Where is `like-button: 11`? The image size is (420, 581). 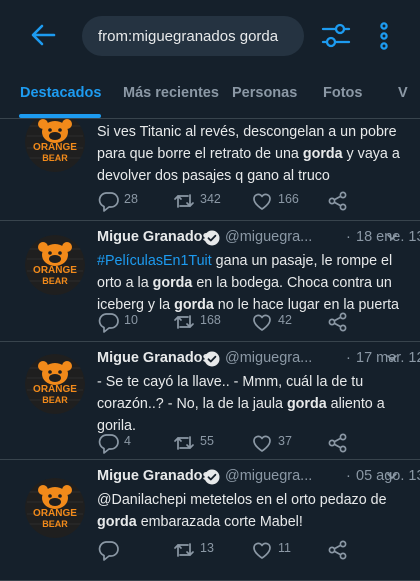 like-button: 11 is located at coordinates (286, 549).